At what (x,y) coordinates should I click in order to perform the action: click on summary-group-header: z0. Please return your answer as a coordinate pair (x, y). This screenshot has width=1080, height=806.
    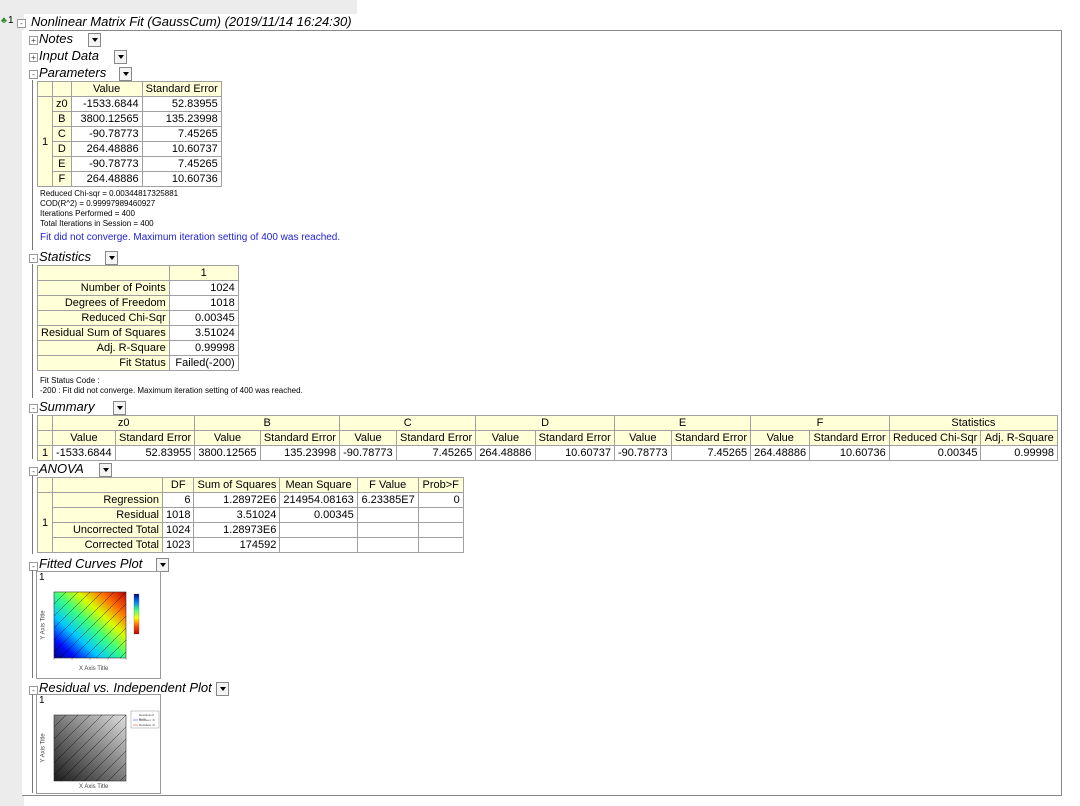
    Looking at the image, I should click on (123, 423).